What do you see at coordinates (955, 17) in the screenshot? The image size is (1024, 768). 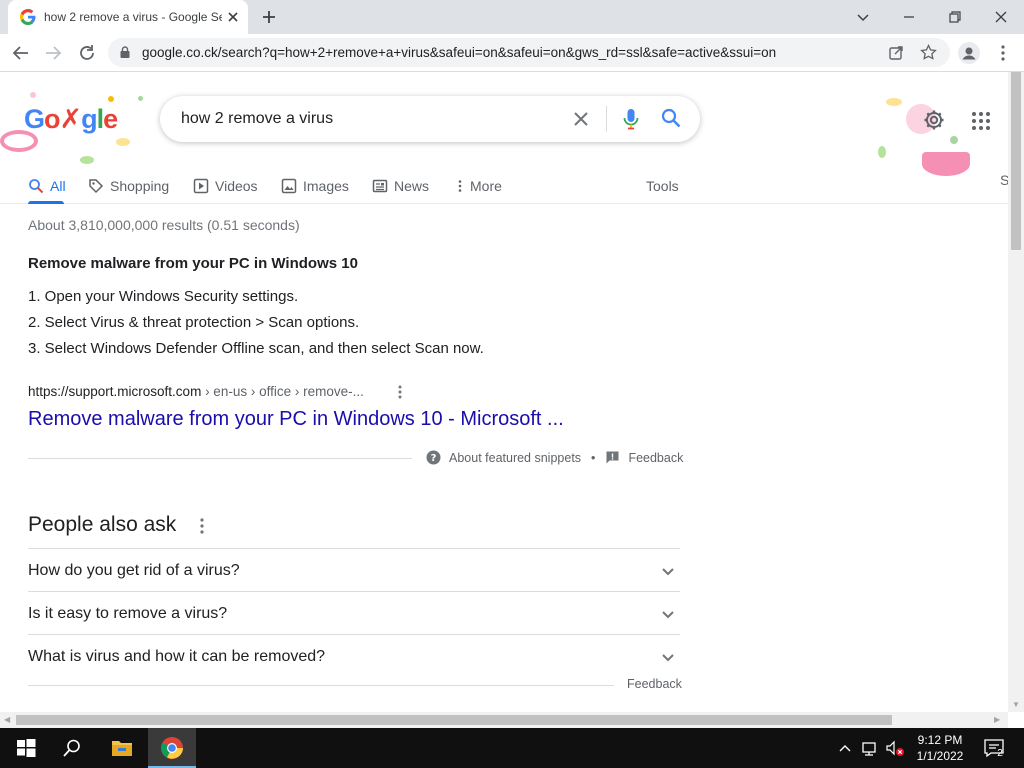 I see `restore-icon` at bounding box center [955, 17].